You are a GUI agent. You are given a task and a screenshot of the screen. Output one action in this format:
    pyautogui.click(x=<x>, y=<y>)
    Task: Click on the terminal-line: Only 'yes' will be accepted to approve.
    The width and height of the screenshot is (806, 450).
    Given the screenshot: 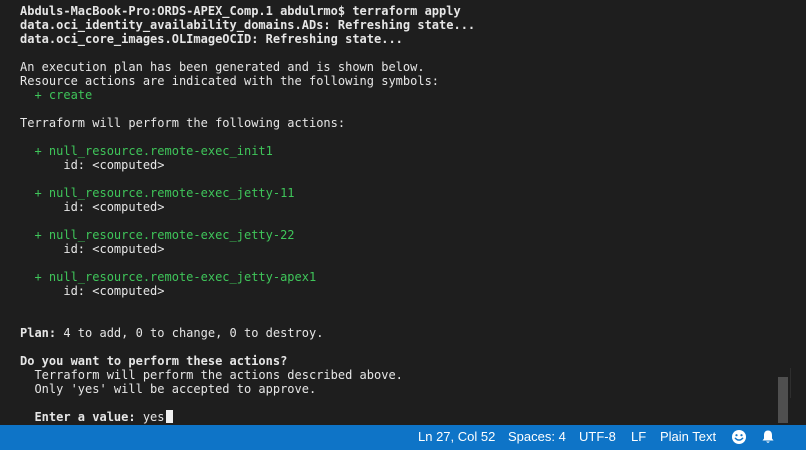 What is the action you would take?
    pyautogui.click(x=168, y=389)
    